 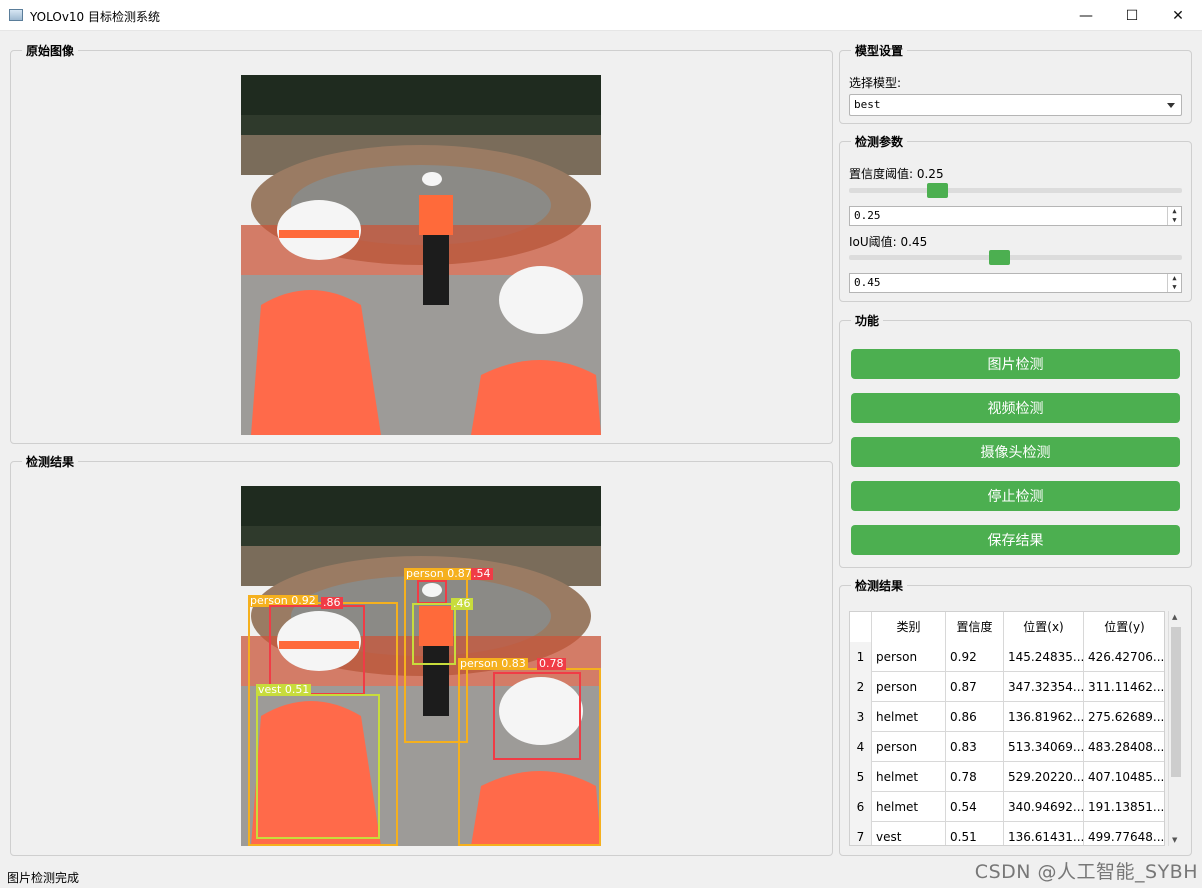 I want to click on minimize-button: —, so click(x=1086, y=15).